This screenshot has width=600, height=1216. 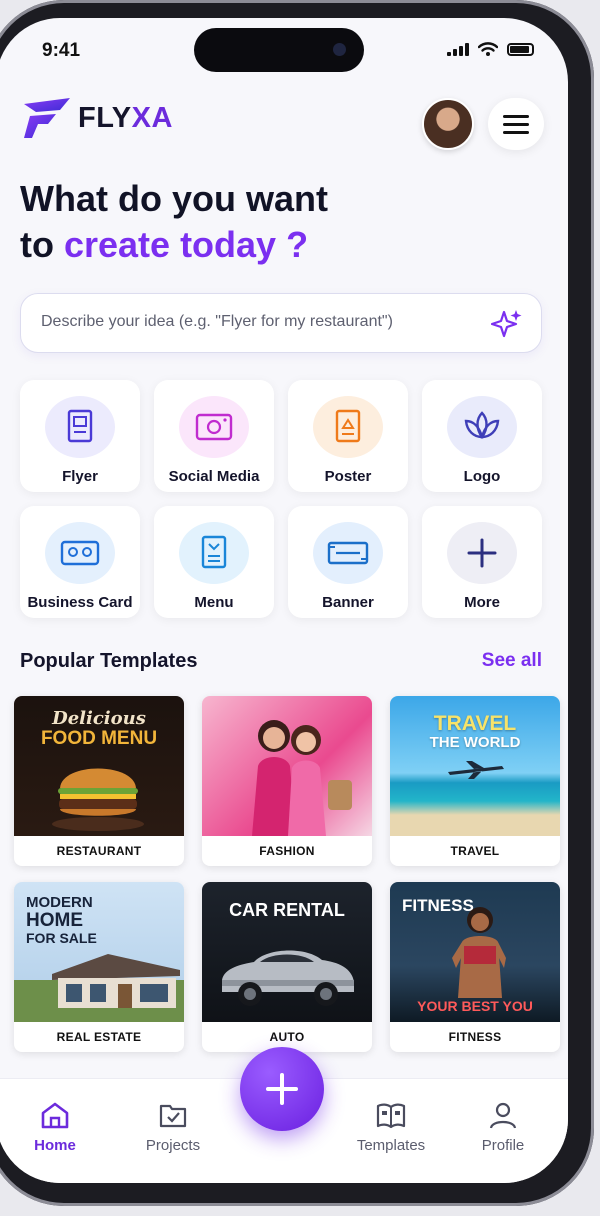 I want to click on brand-logo: FLYXA, so click(x=96, y=118).